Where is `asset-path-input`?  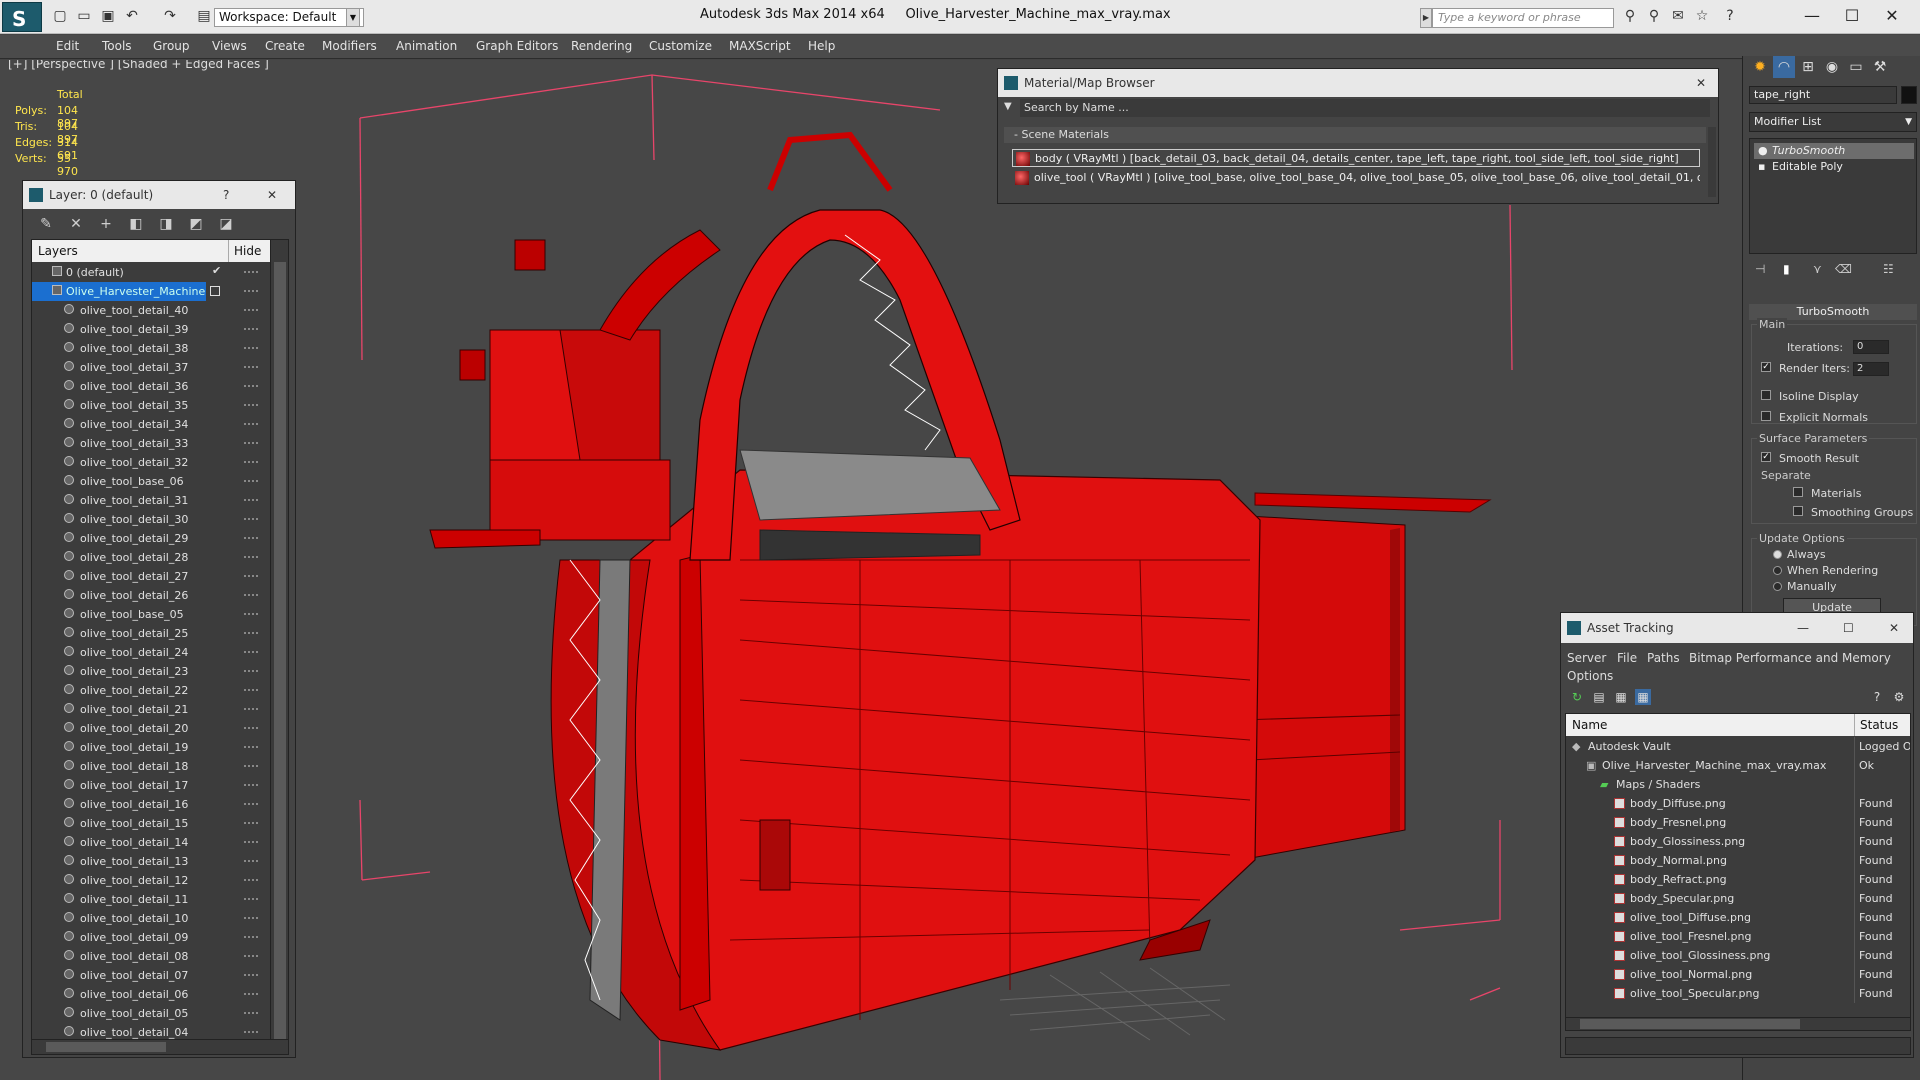 asset-path-input is located at coordinates (1738, 1046).